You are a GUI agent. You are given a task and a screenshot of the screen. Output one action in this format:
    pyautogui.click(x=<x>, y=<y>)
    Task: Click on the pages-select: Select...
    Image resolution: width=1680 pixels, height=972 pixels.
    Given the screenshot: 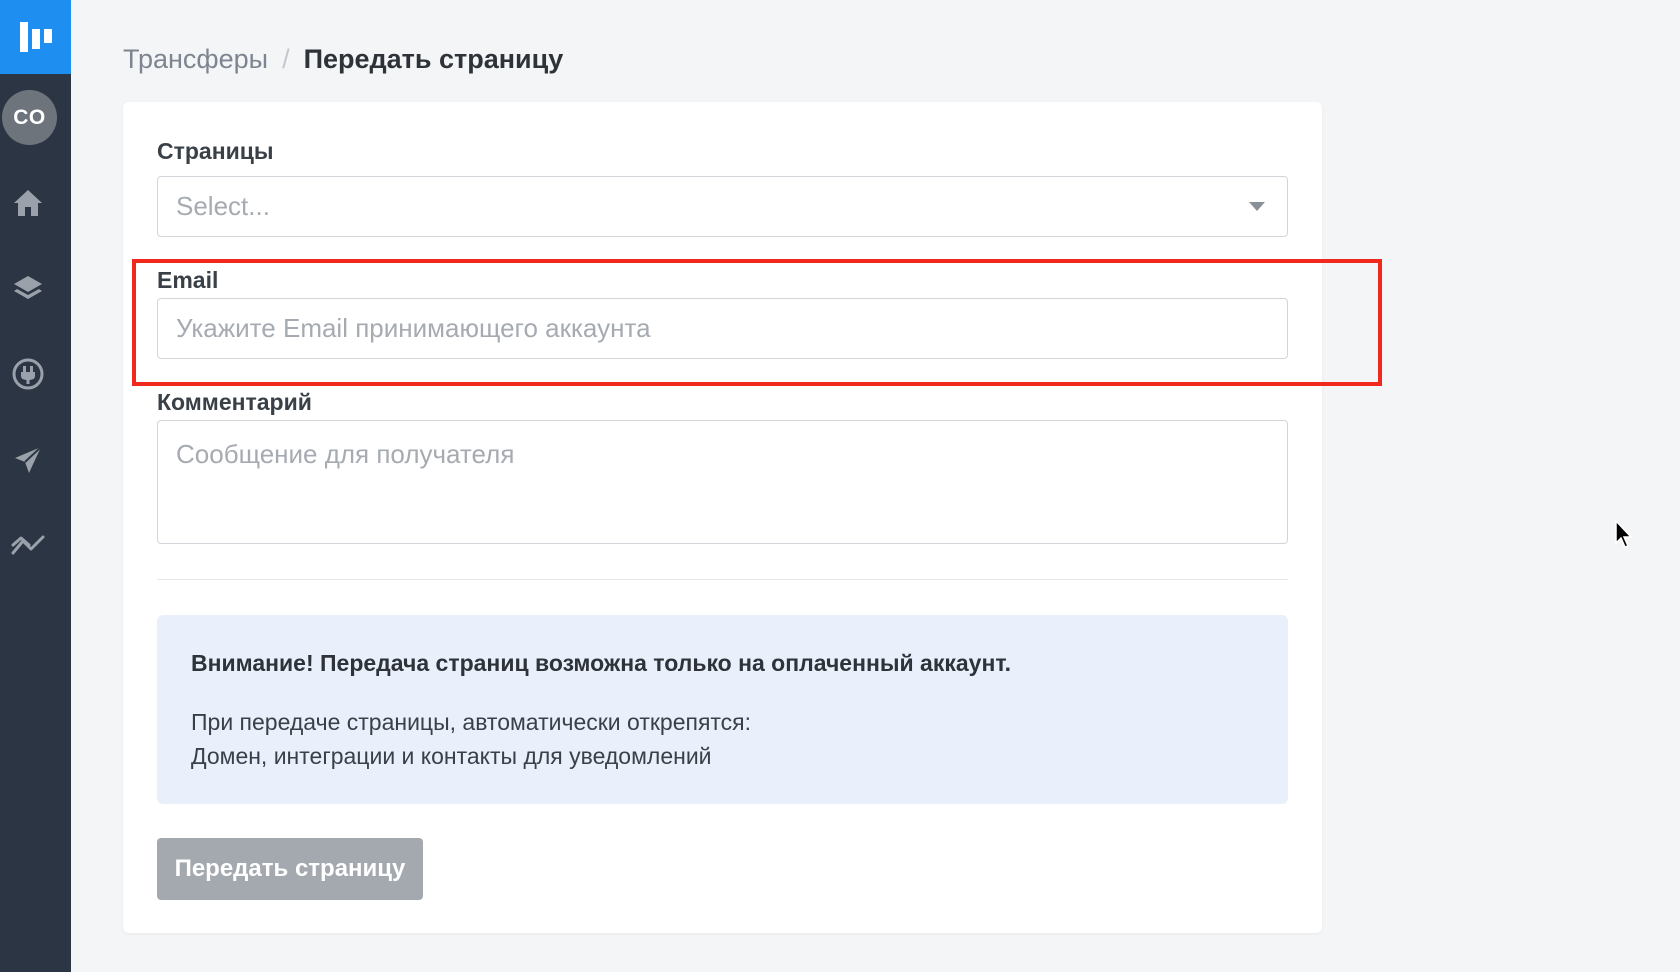 What is the action you would take?
    pyautogui.click(x=722, y=206)
    